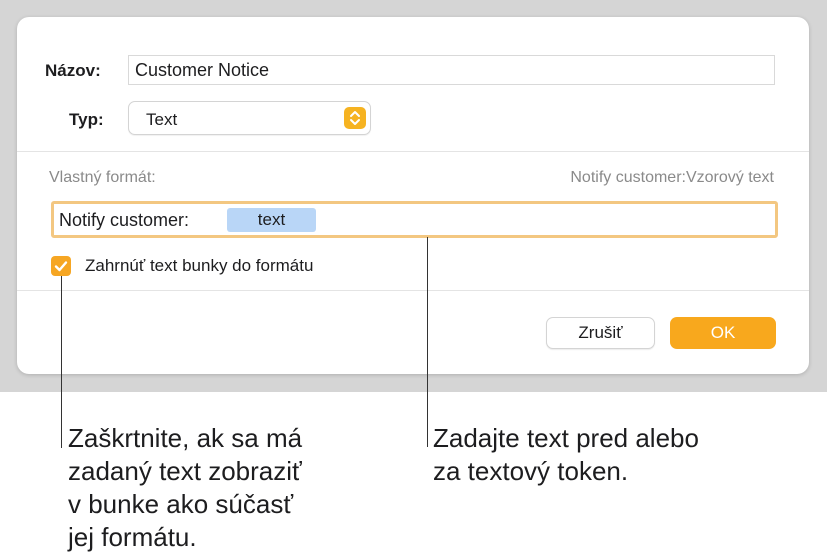 This screenshot has height=559, width=827. I want to click on custom-format-field: Notify customer: text, so click(414, 219).